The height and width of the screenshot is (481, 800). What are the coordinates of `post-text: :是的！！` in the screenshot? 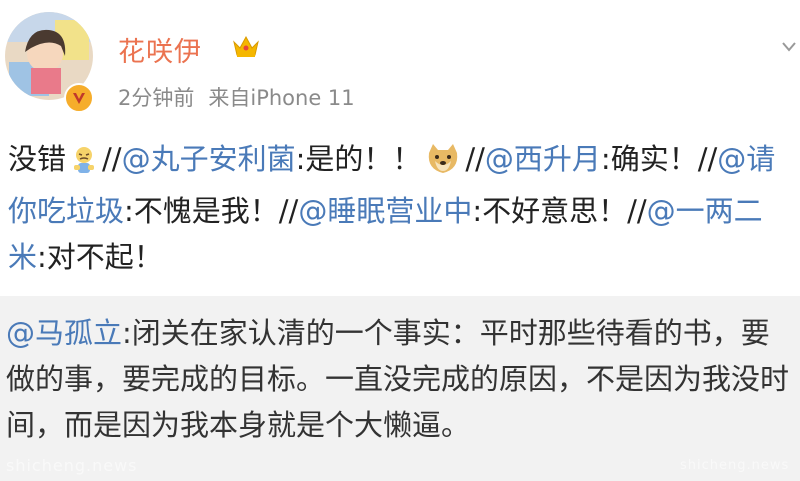 It's located at (358, 159).